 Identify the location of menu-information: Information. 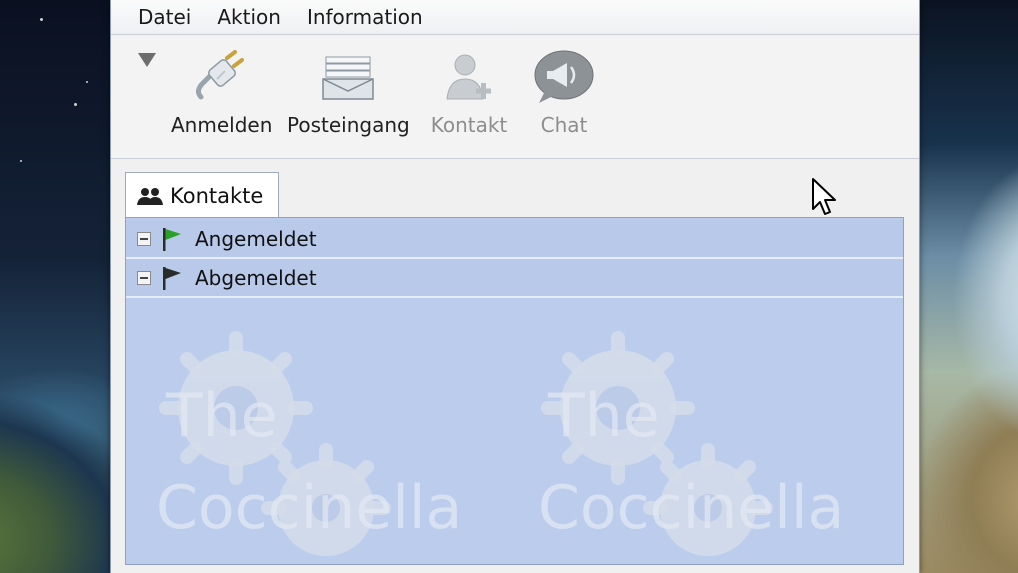
(365, 17).